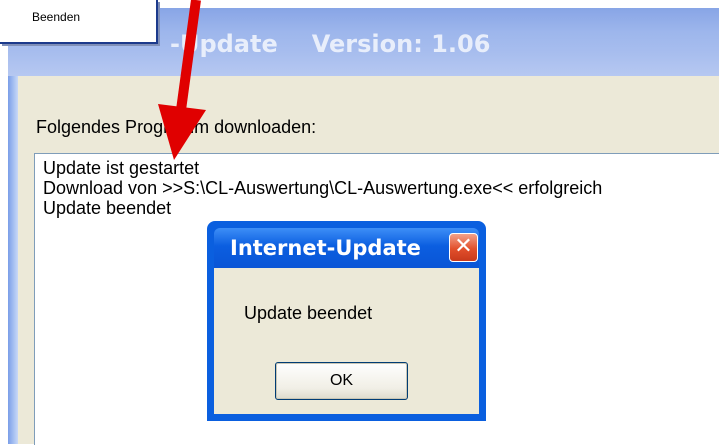 This screenshot has width=719, height=445. I want to click on dialog-titlebar: Internet-Update ✕, so click(346, 248).